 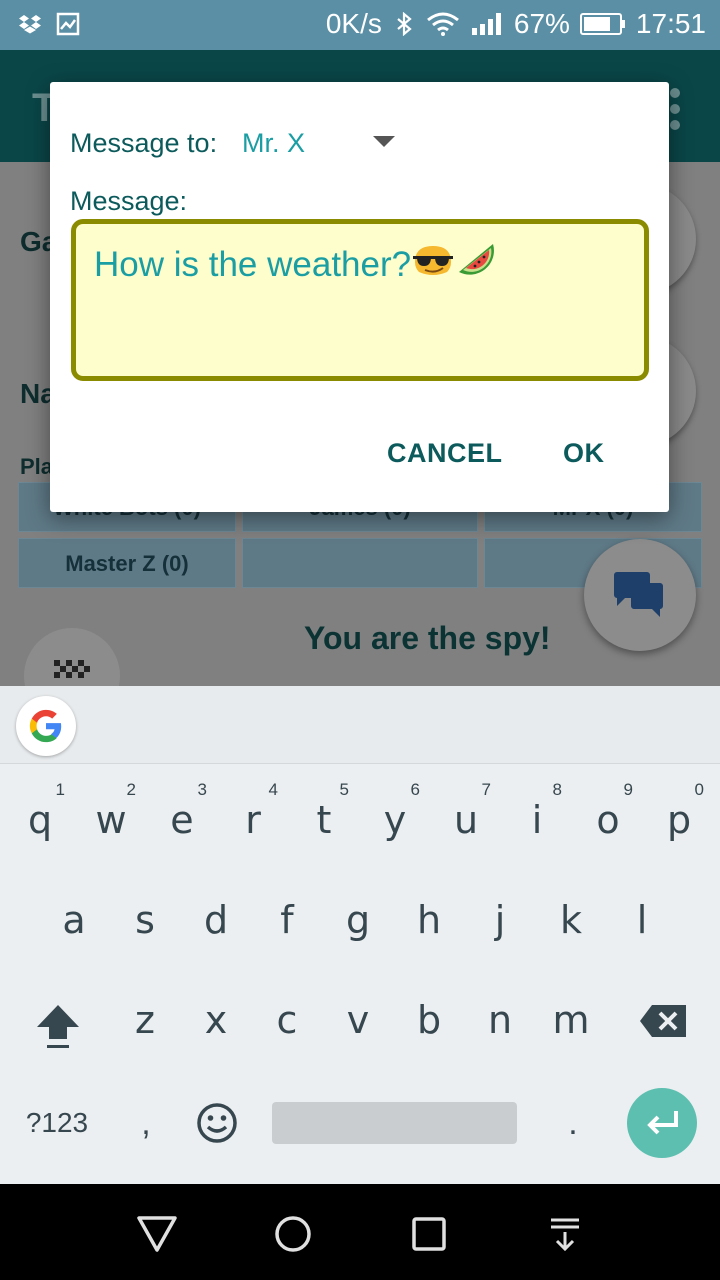 What do you see at coordinates (394, 1123) in the screenshot?
I see `space-key` at bounding box center [394, 1123].